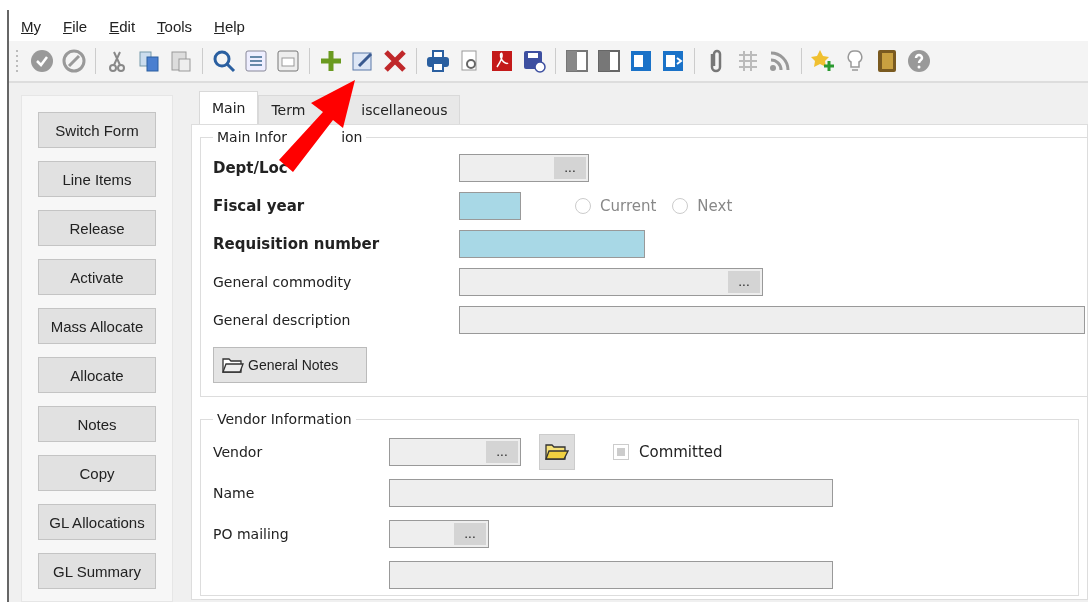 The width and height of the screenshot is (1088, 602). Describe the element at coordinates (229, 26) in the screenshot. I see `menu-item: Help` at that location.